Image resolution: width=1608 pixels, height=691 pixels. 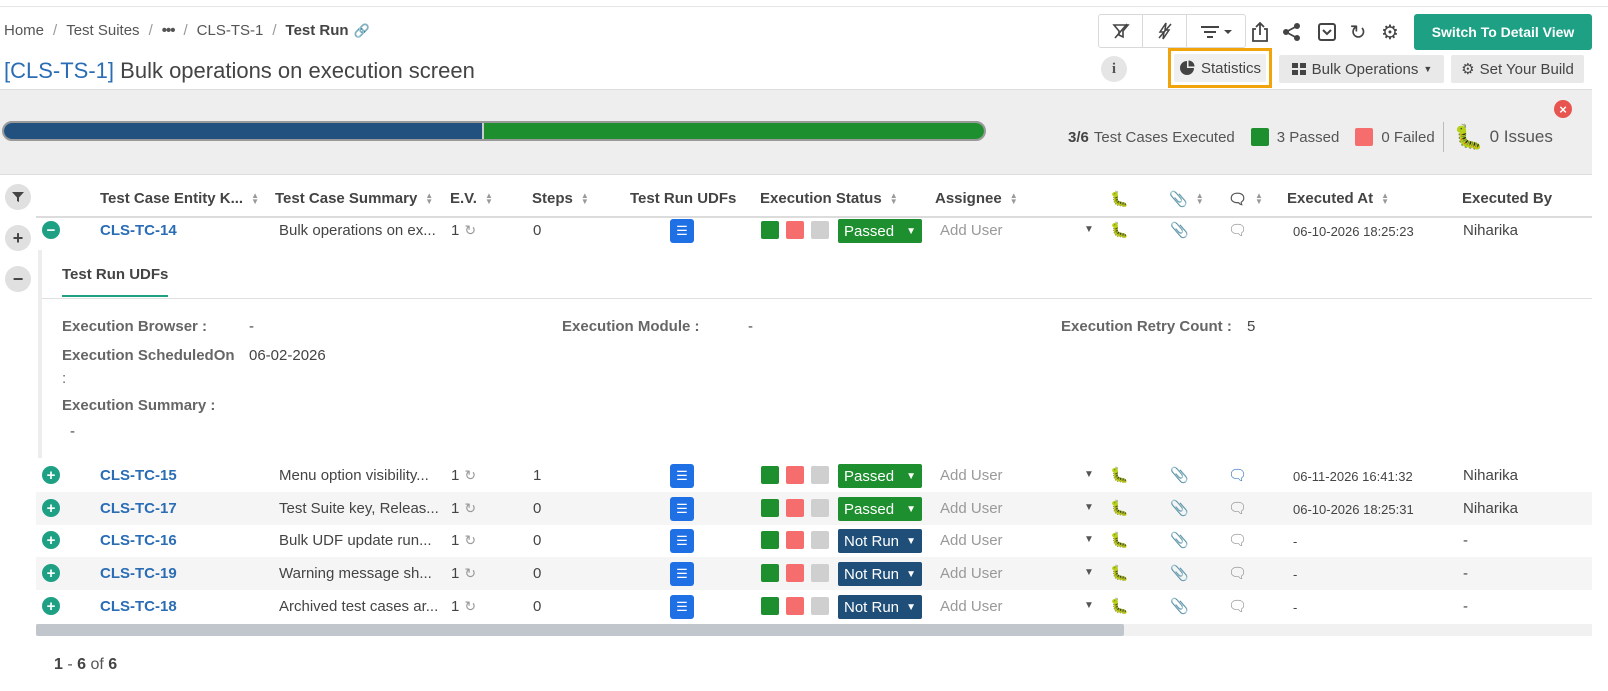 What do you see at coordinates (179, 198) in the screenshot?
I see `col-header-key: Test Case Entity K... ▲ ▼` at bounding box center [179, 198].